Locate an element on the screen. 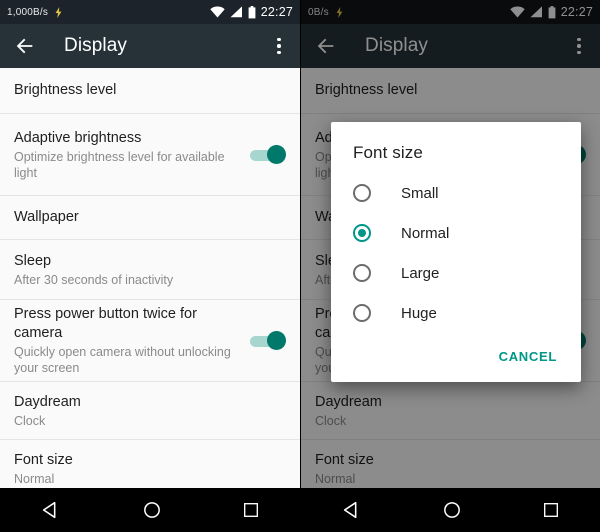 The image size is (600, 532). adaptive-brightness-toggle is located at coordinates (268, 155).